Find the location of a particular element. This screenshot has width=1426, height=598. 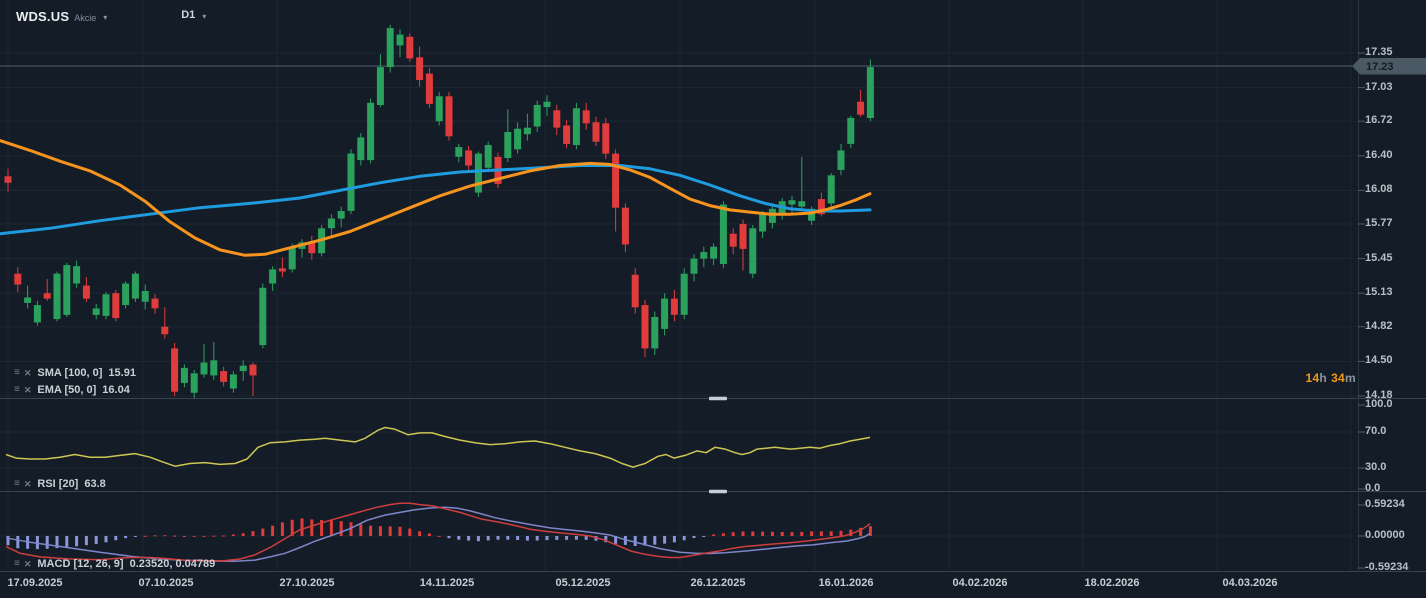

price-axis-label: 15.45 is located at coordinates (1379, 257).